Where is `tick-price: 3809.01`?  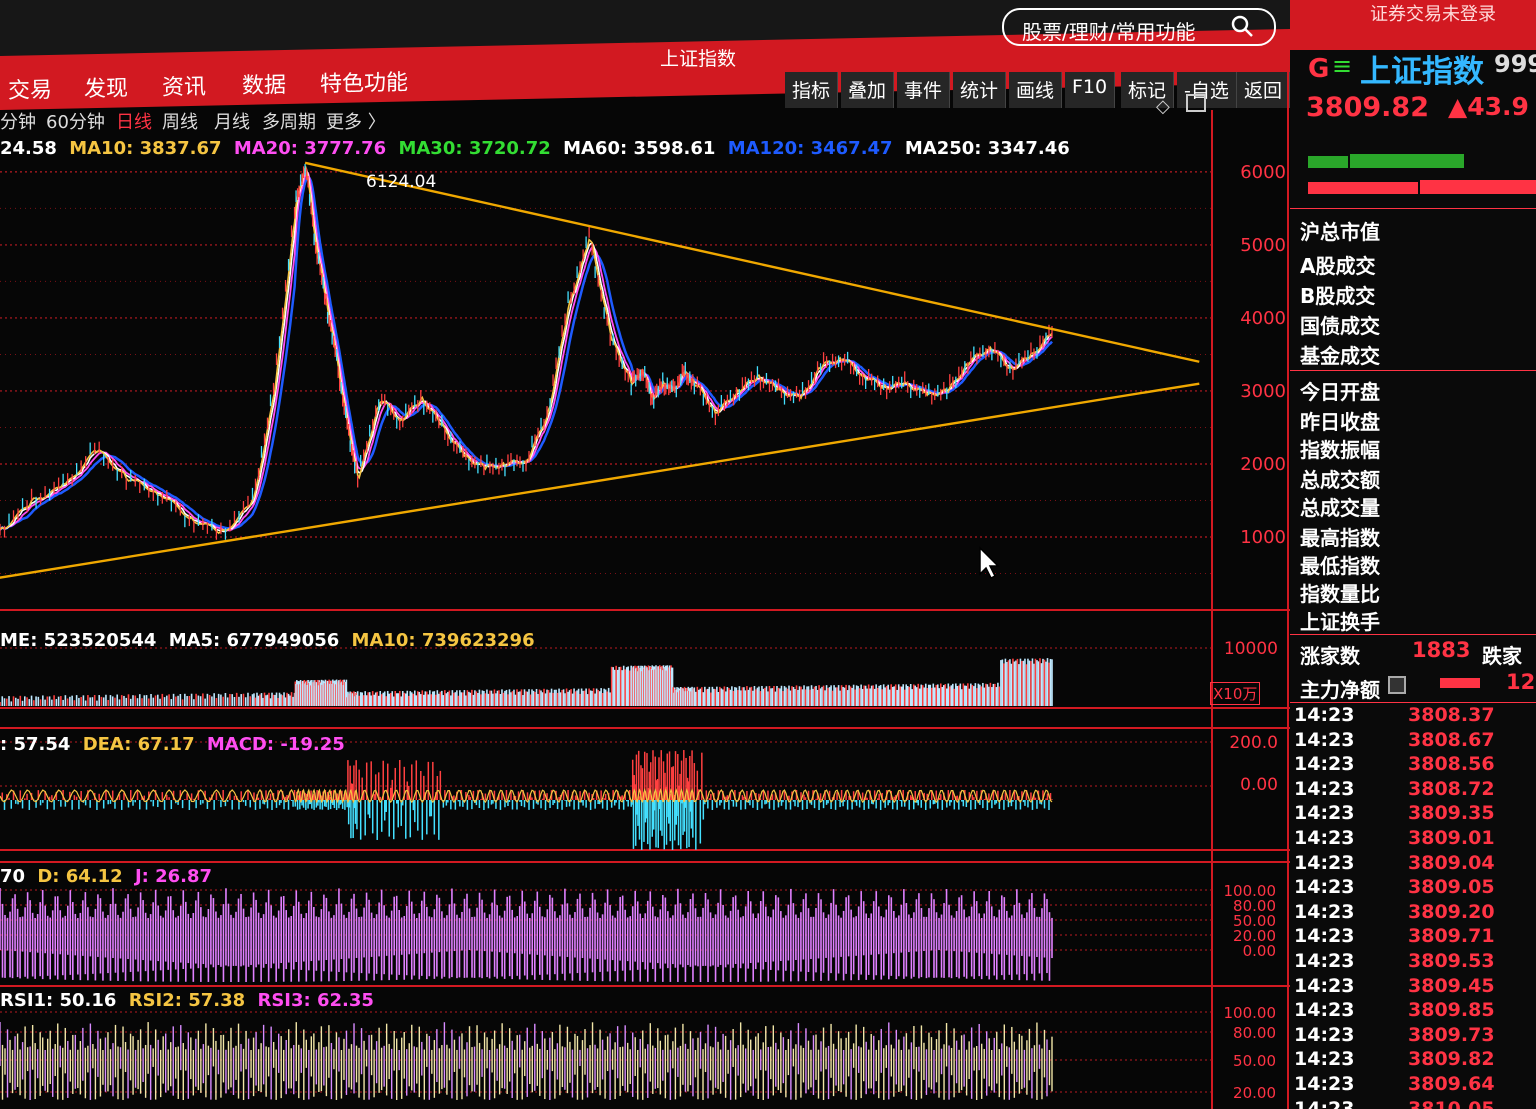
tick-price: 3809.01 is located at coordinates (1451, 838).